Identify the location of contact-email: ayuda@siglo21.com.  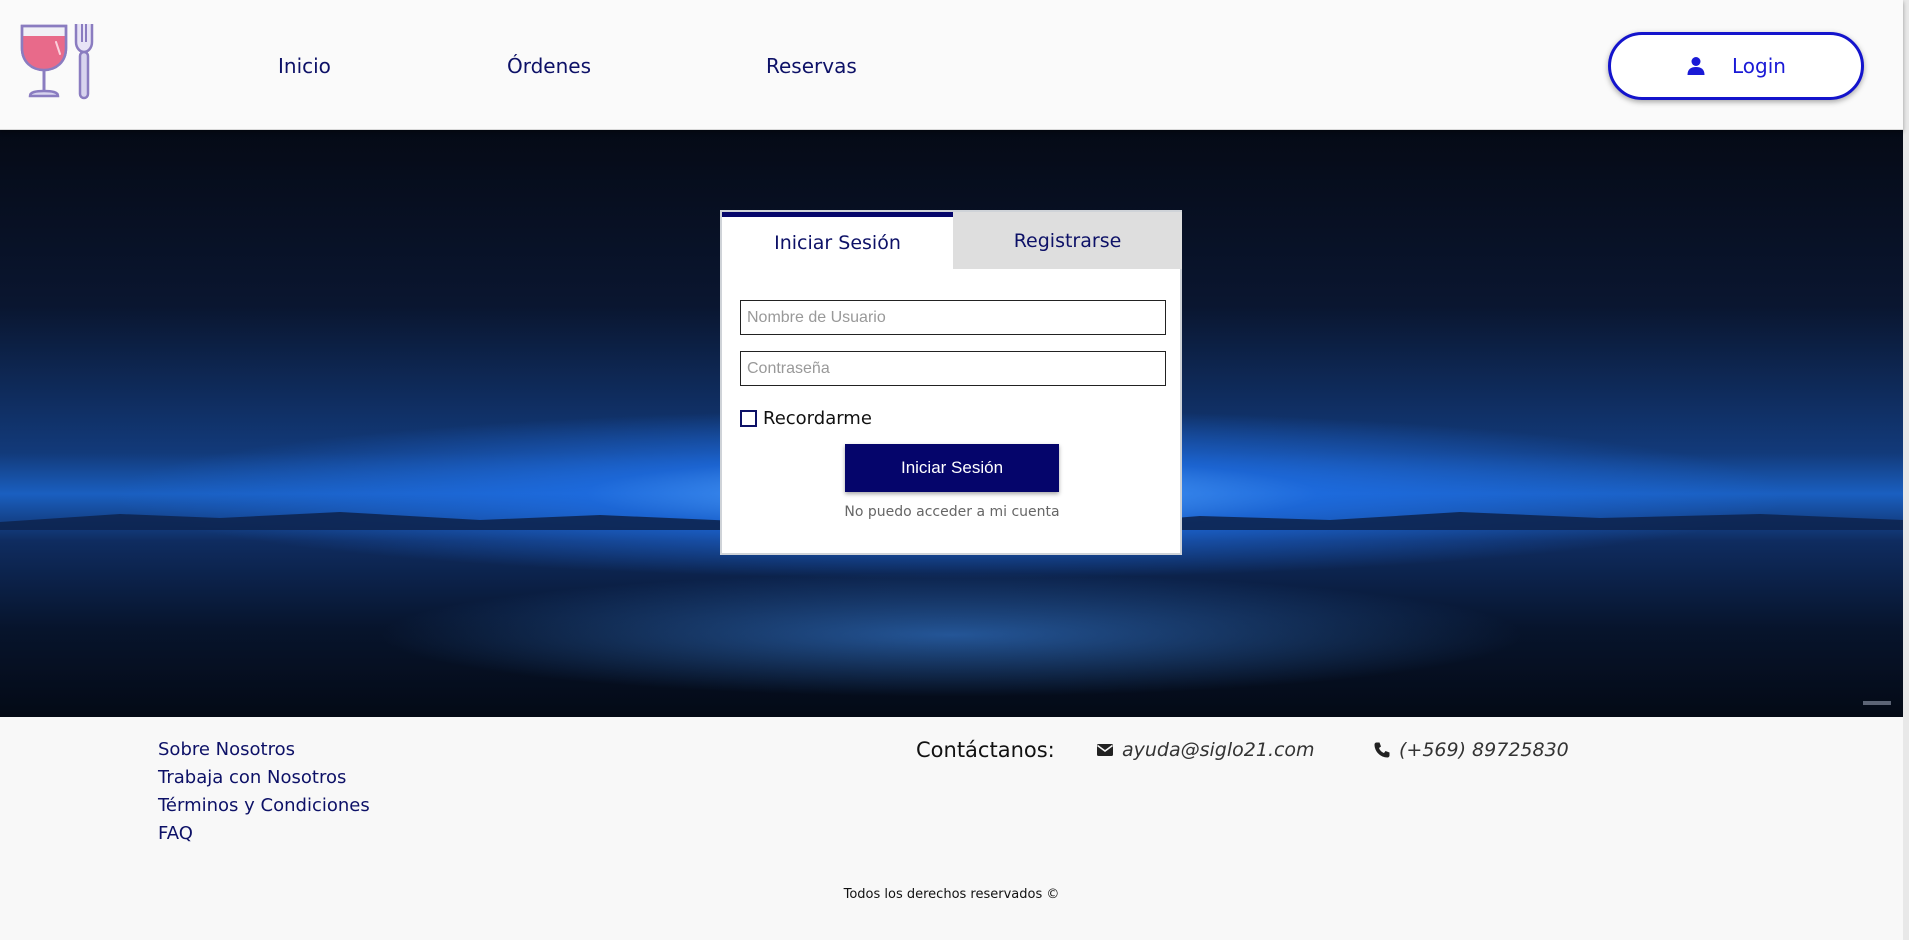
(1205, 750).